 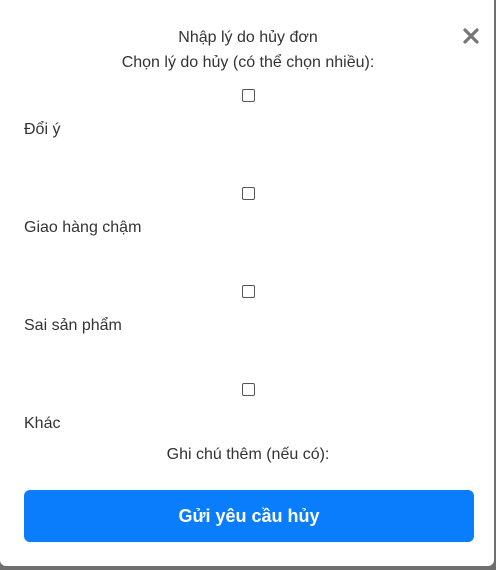 I want to click on note-label: Ghi chú thêm (nếu có):, so click(x=248, y=454).